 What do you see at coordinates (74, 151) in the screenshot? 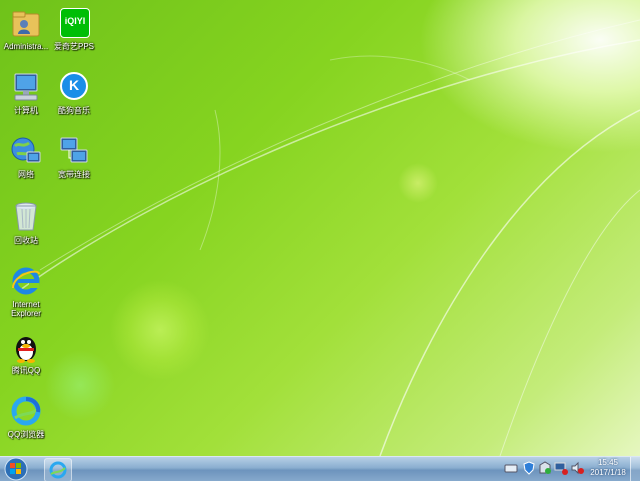
I see `broadband-connection-icon` at bounding box center [74, 151].